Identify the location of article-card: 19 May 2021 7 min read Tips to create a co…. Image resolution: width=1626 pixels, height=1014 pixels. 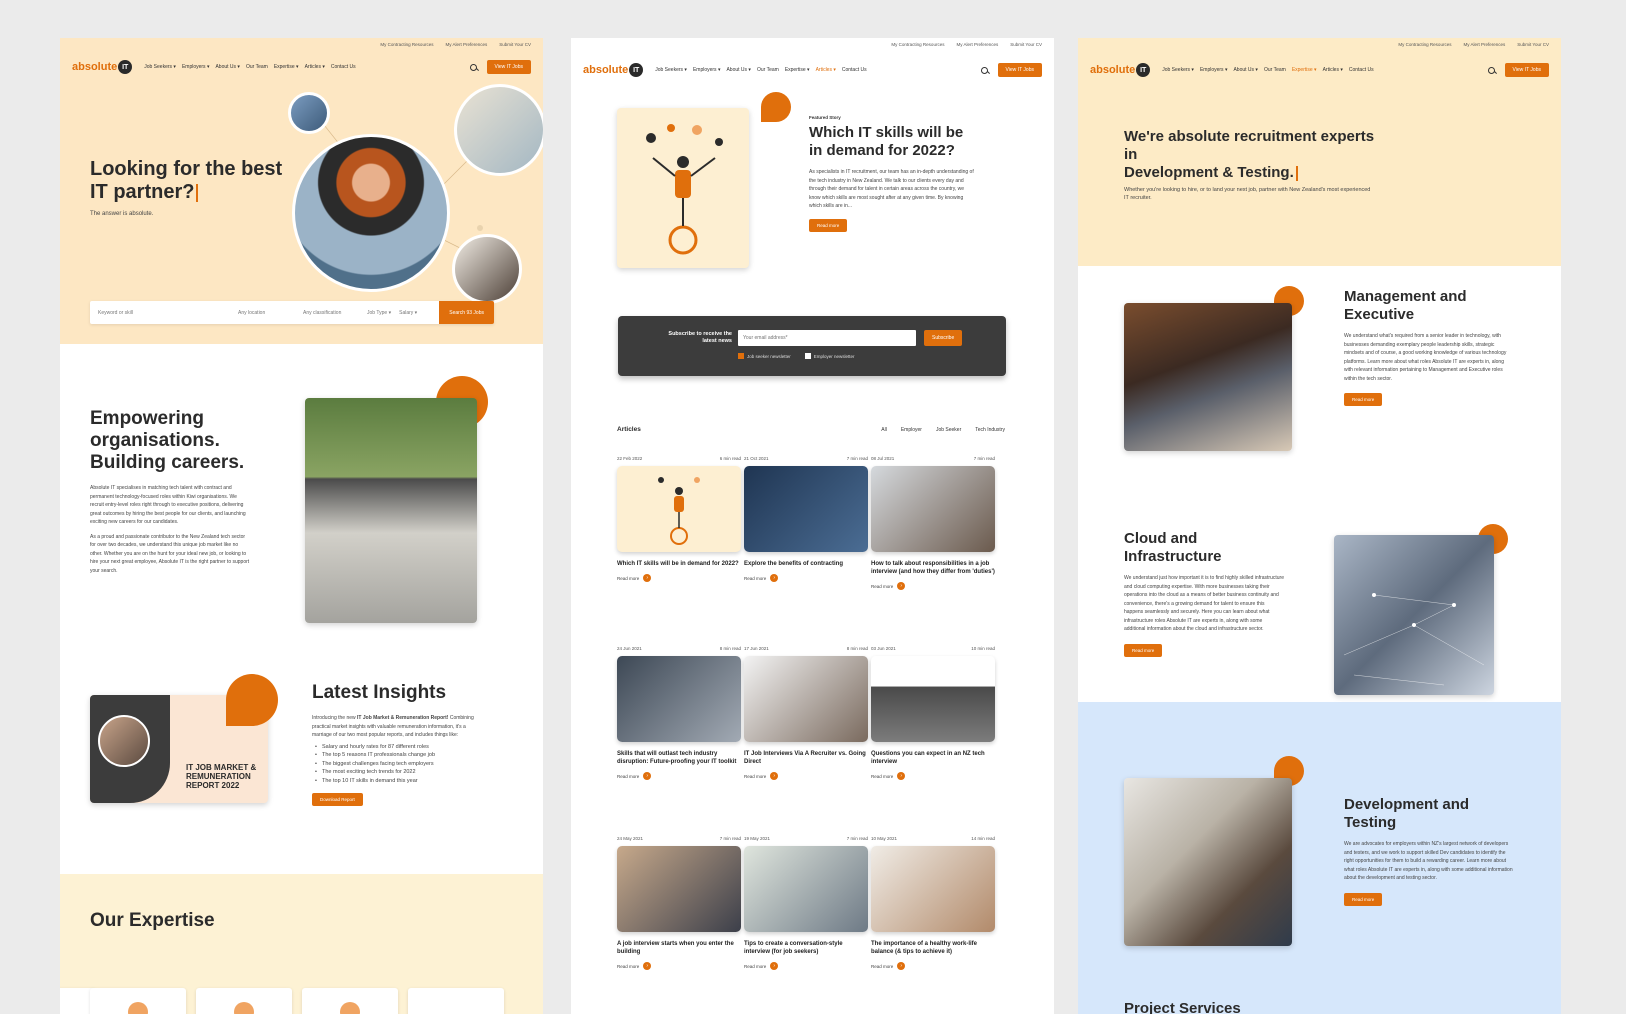
(806, 903).